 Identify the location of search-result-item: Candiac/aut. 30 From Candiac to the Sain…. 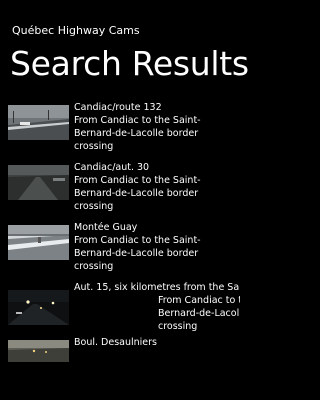
(120, 190).